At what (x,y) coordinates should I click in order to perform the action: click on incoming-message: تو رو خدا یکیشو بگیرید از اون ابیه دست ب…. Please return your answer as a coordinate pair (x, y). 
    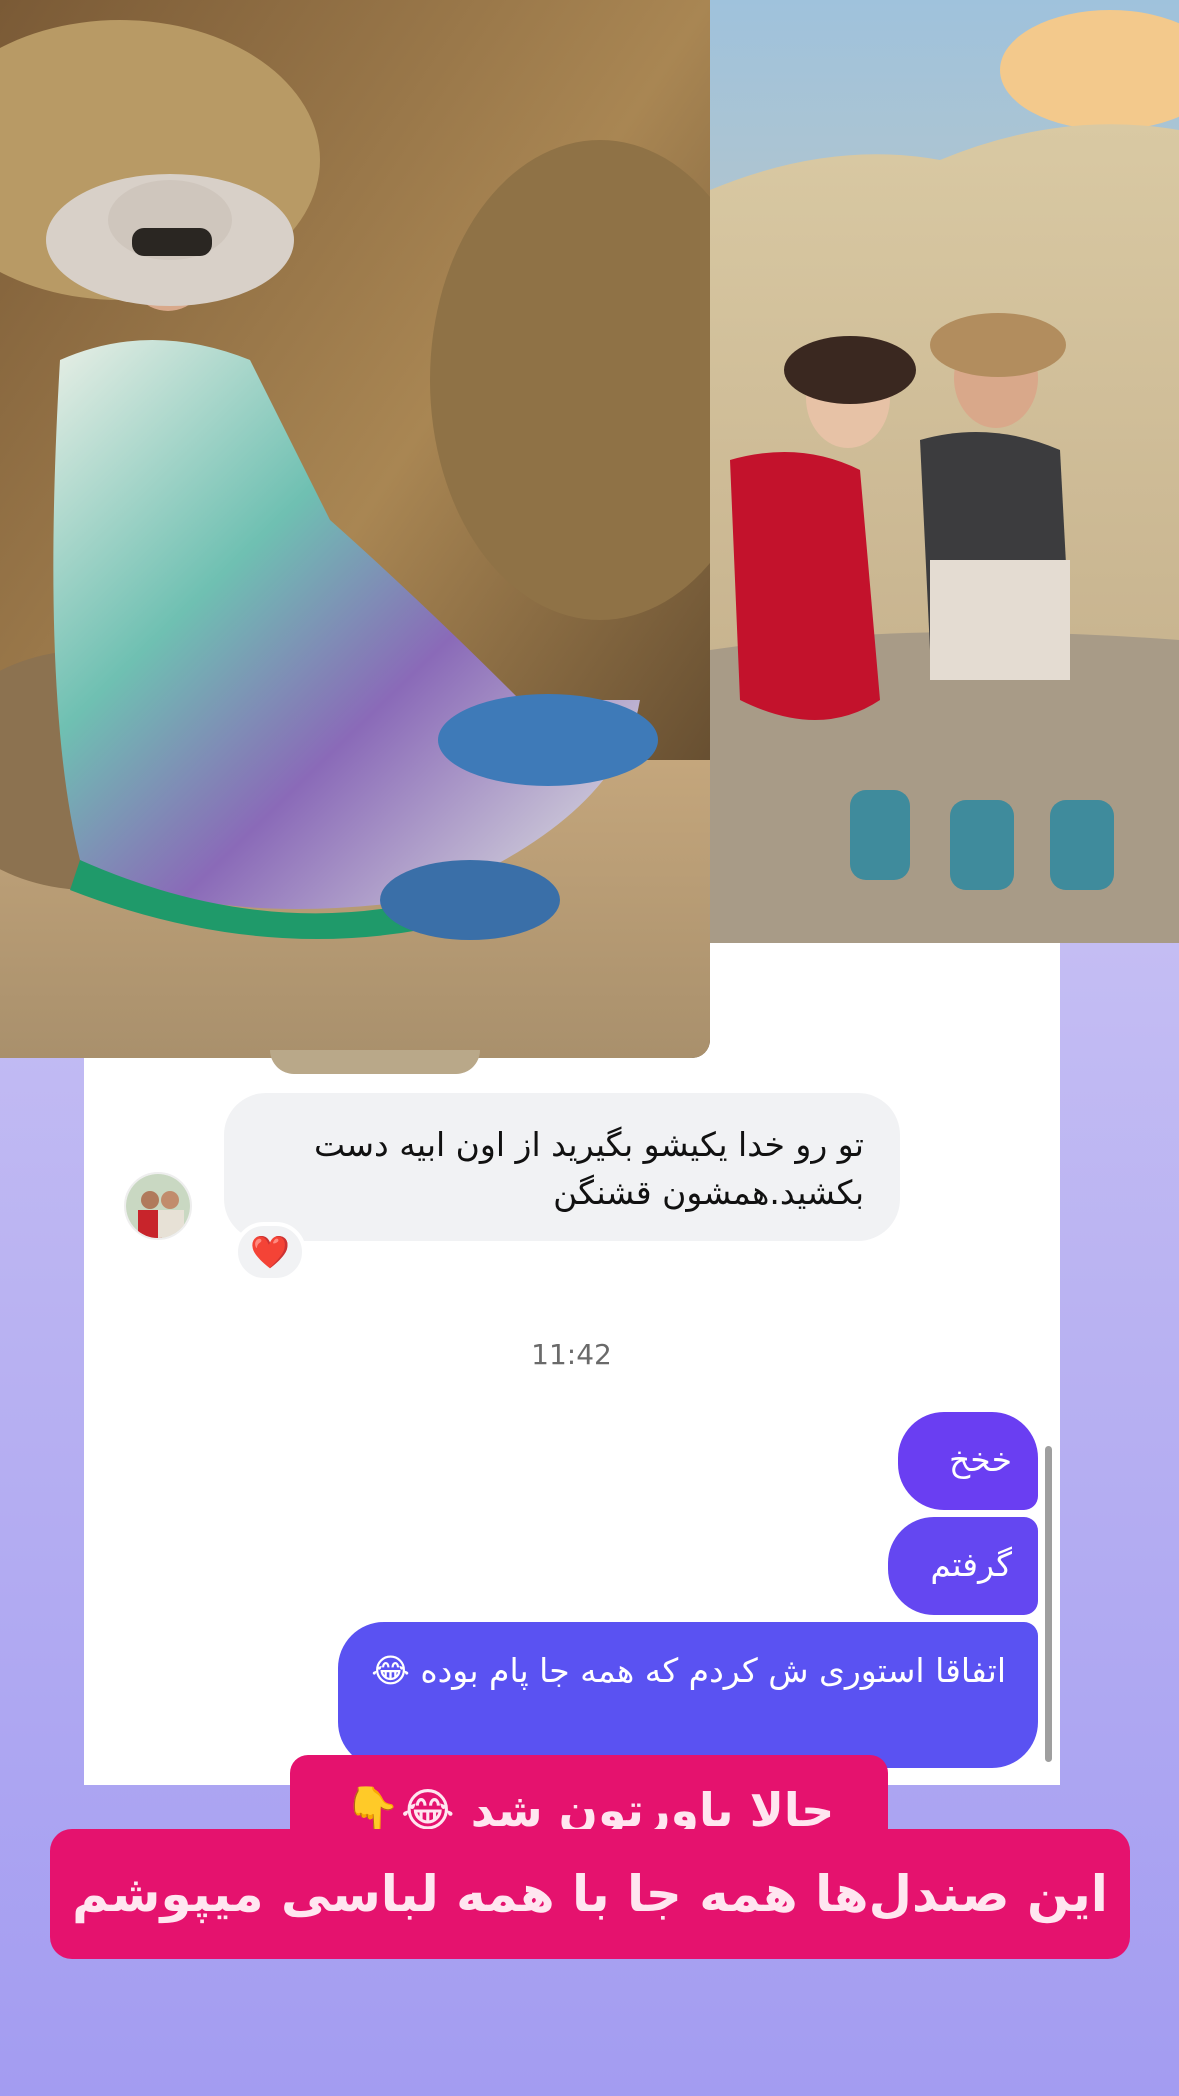
    Looking at the image, I should click on (562, 1167).